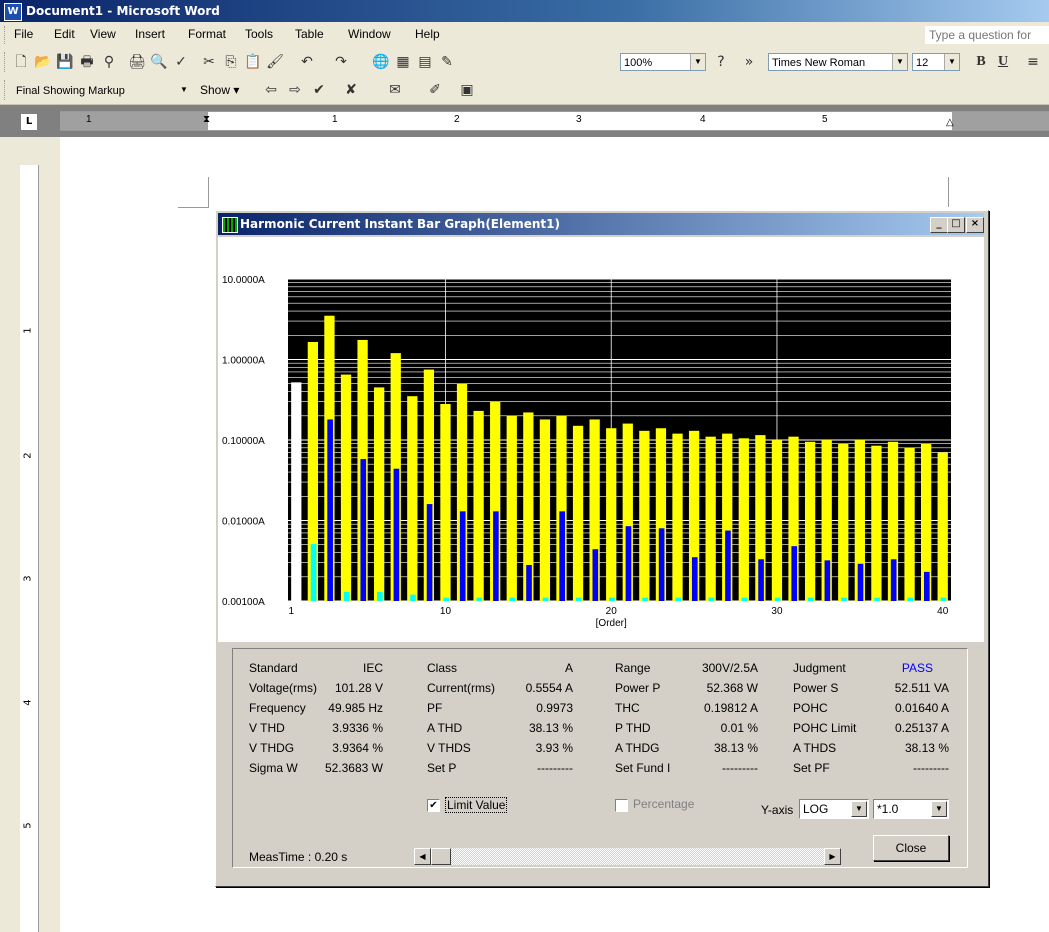 Image resolution: width=1049 pixels, height=932 pixels. I want to click on toolbar-options-icon: », so click(749, 62).